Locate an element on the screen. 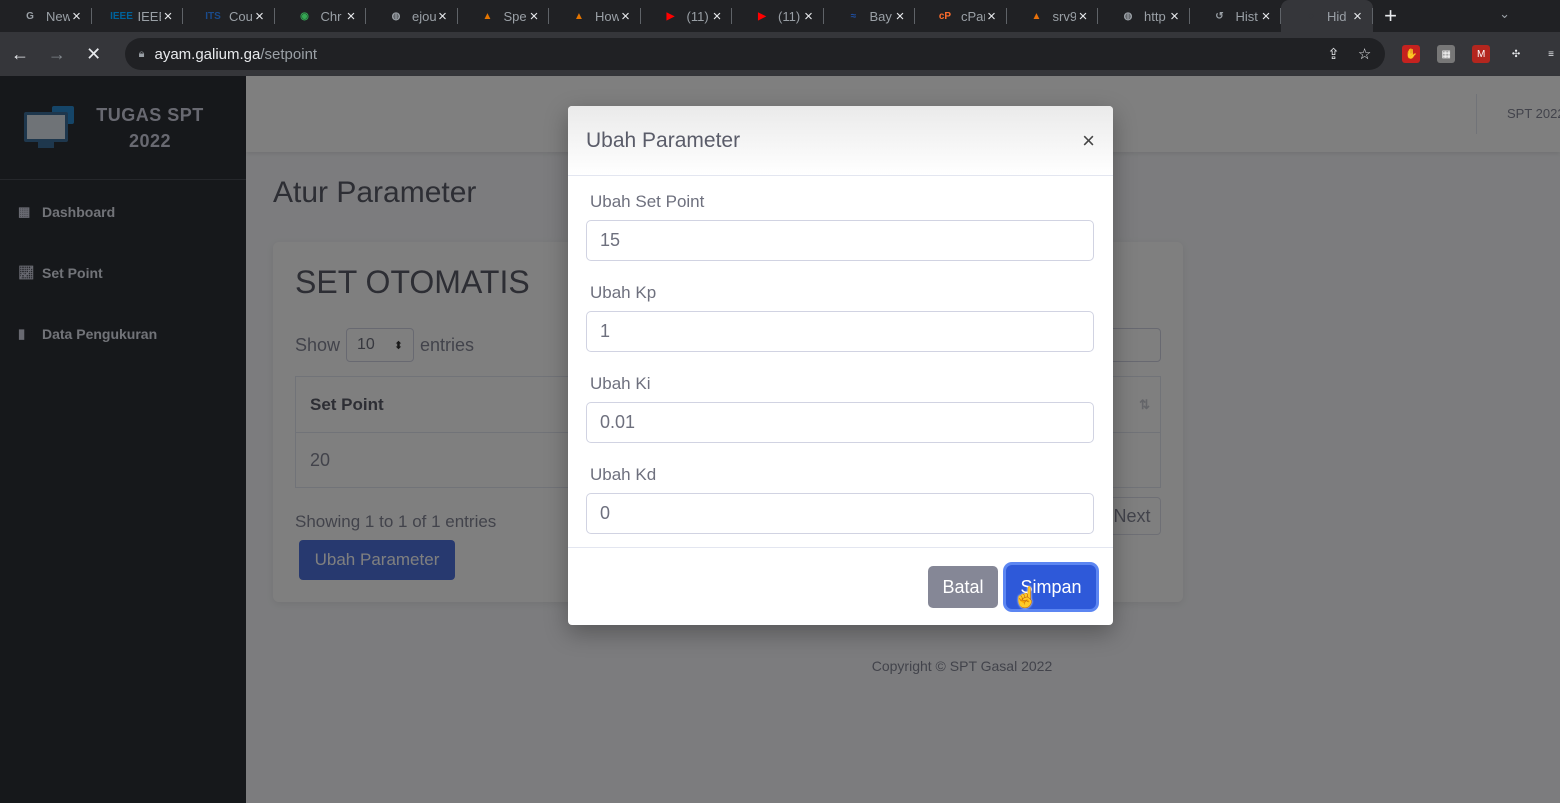  url-path: /setpoint is located at coordinates (289, 54).